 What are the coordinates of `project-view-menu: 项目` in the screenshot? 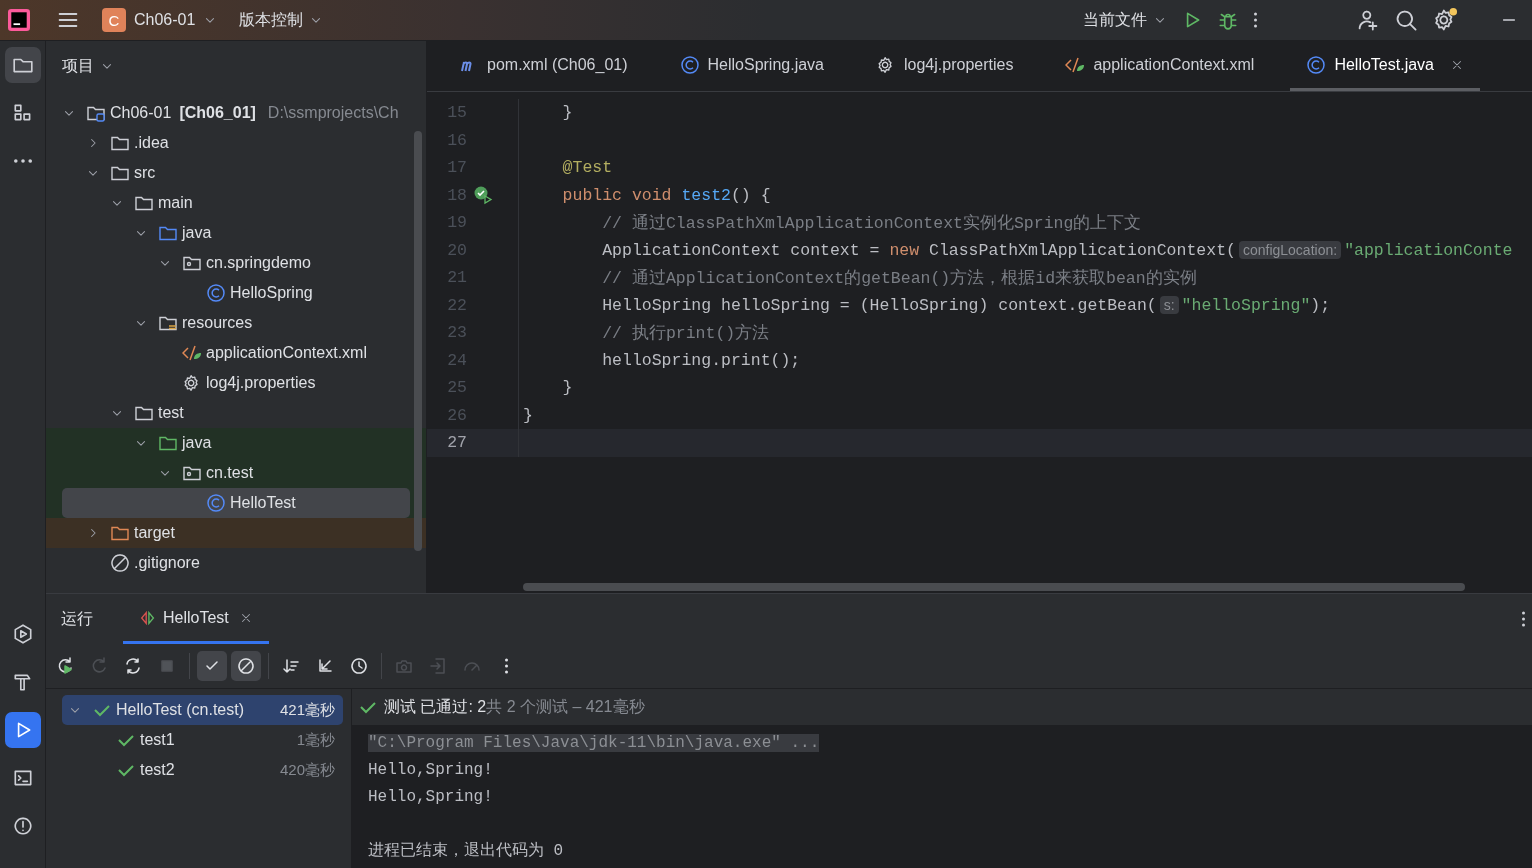 It's located at (88, 66).